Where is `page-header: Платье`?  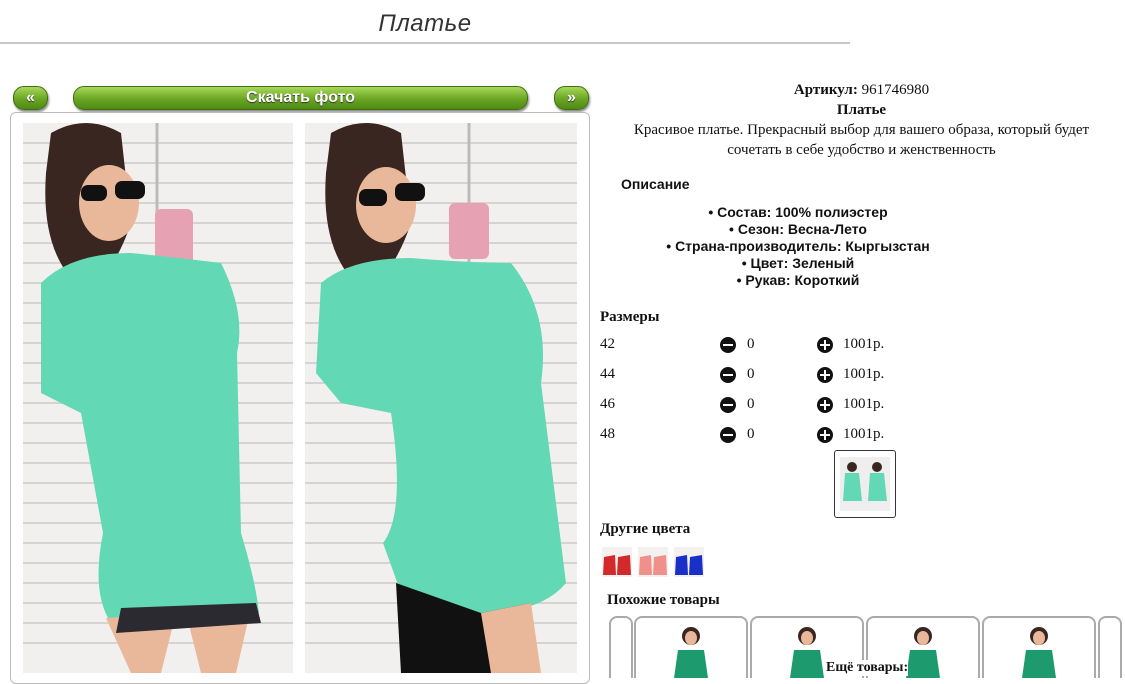 page-header: Платье is located at coordinates (425, 22).